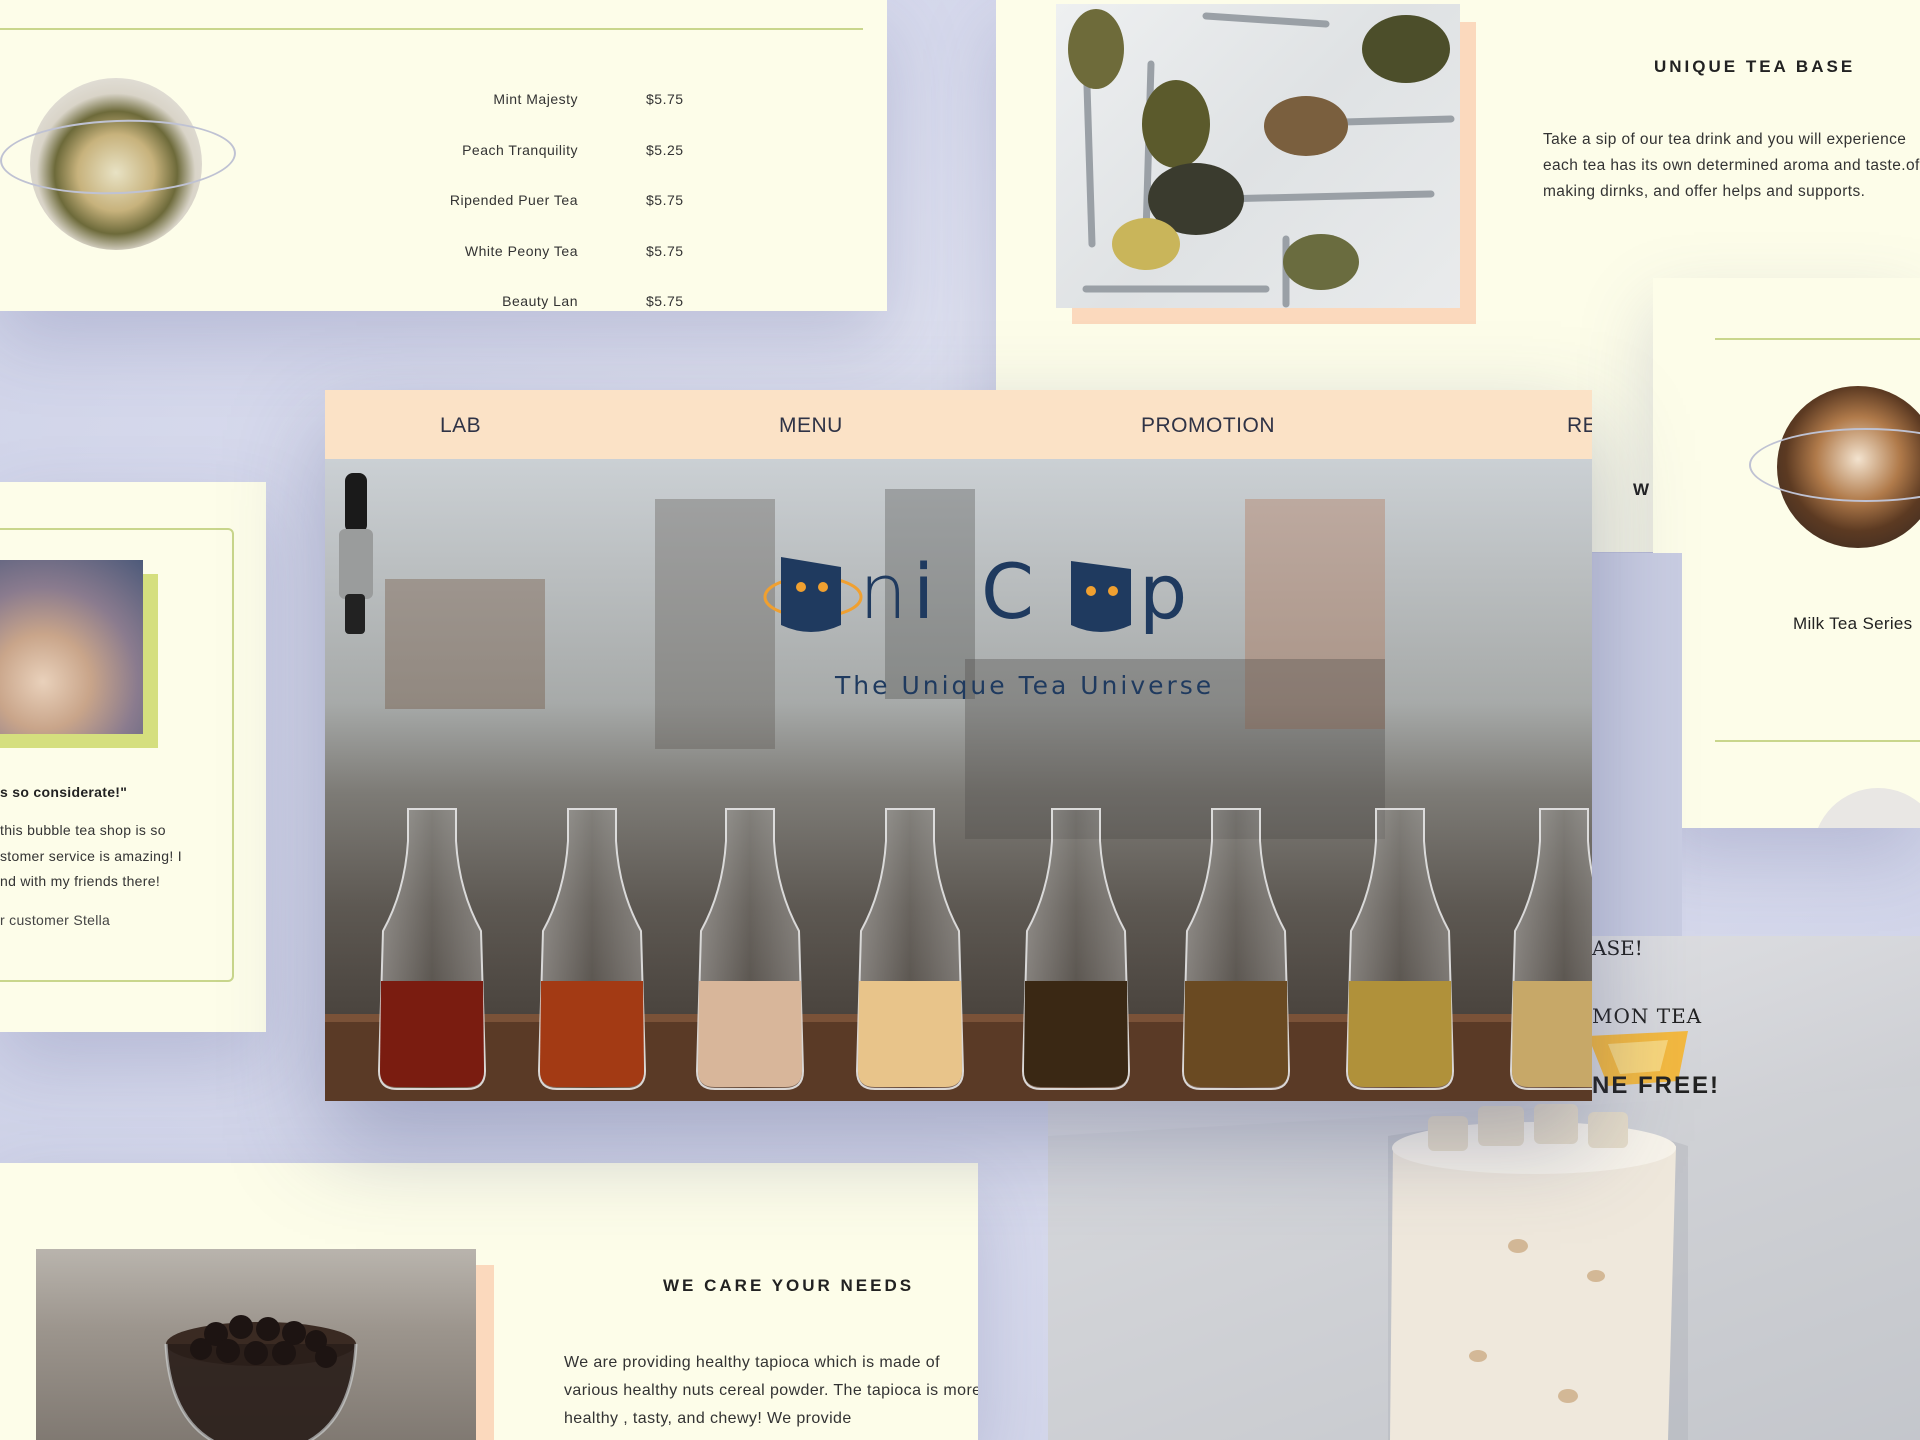 The width and height of the screenshot is (1920, 1440). What do you see at coordinates (1025, 685) in the screenshot?
I see `tagline: The Unique Tea Universe` at bounding box center [1025, 685].